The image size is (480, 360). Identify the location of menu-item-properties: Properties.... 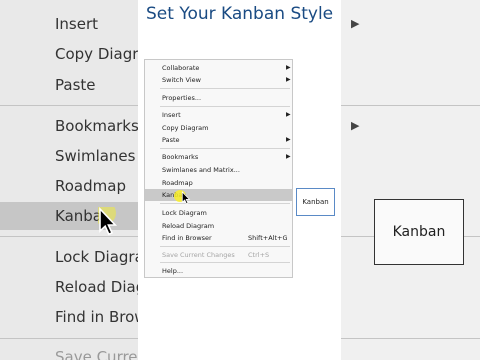
(218, 98).